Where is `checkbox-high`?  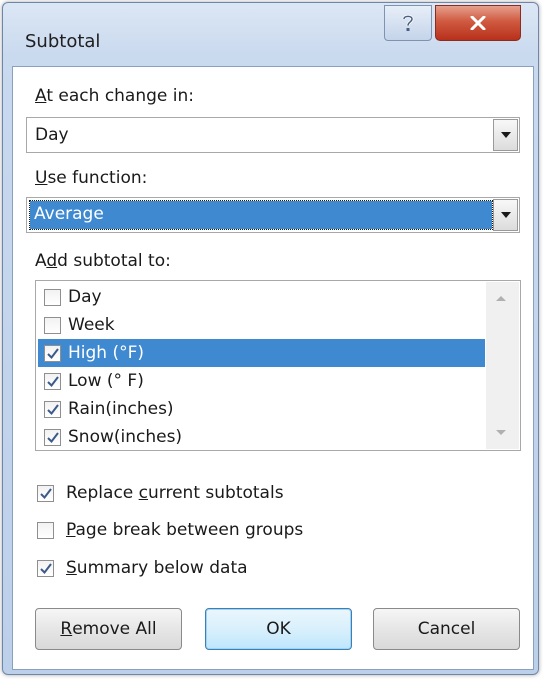
checkbox-high is located at coordinates (52, 353).